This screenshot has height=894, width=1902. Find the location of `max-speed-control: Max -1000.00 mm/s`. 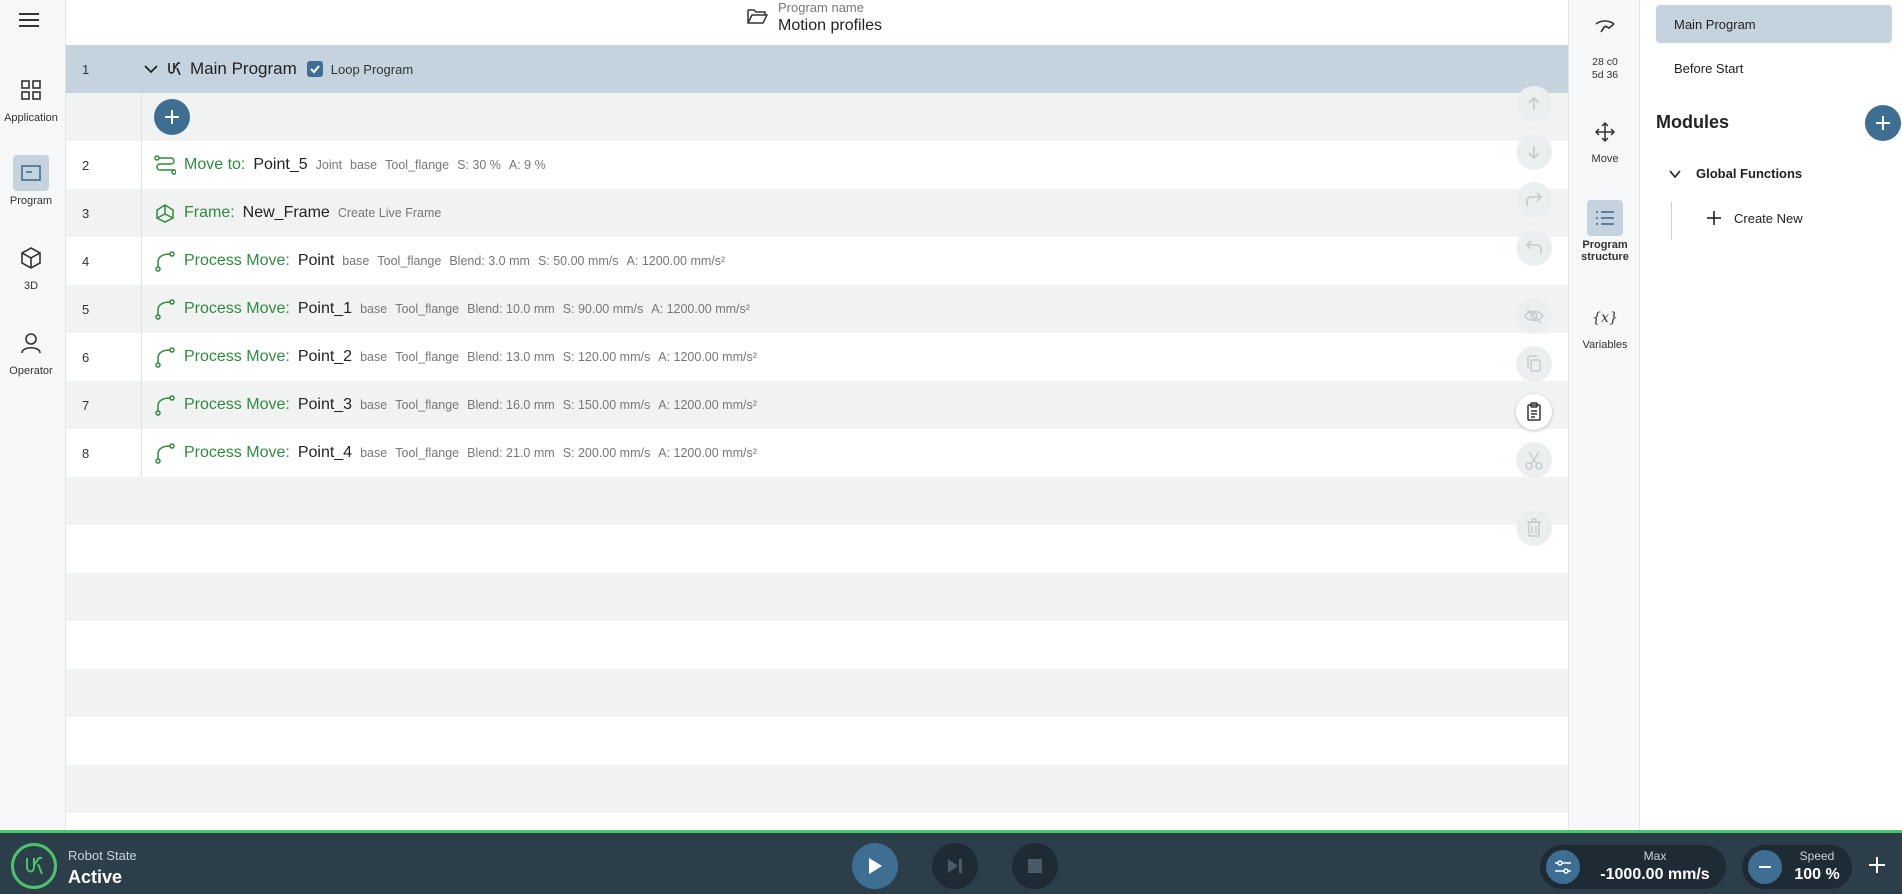

max-speed-control: Max -1000.00 mm/s is located at coordinates (1633, 867).